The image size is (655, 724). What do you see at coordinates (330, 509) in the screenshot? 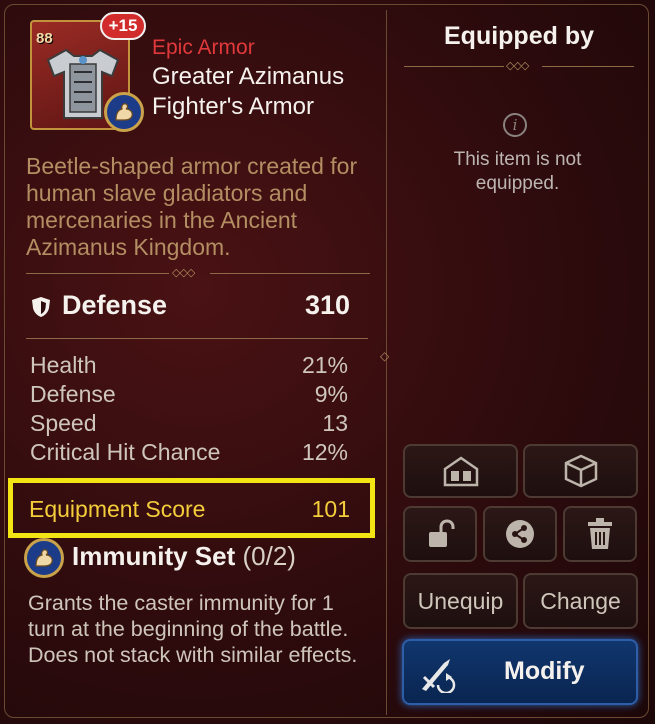
I see `equipment-score-value: 101` at bounding box center [330, 509].